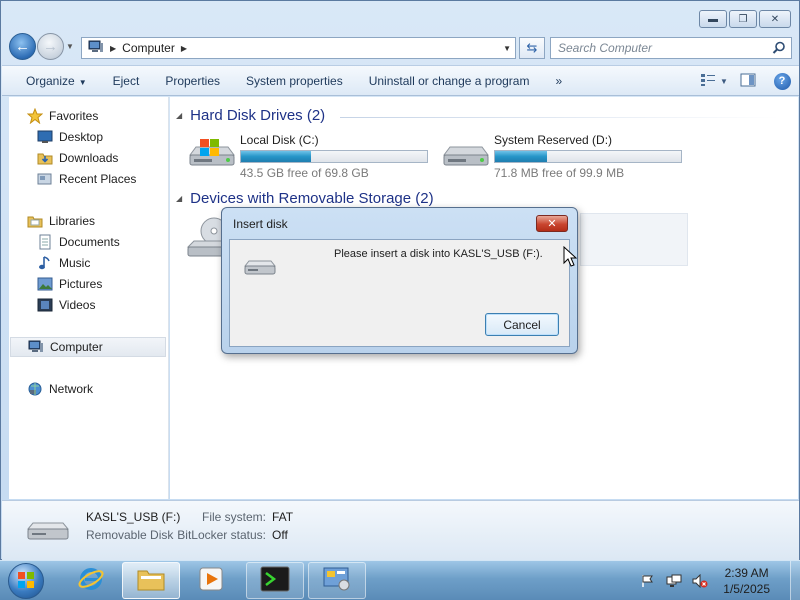 Image resolution: width=800 pixels, height=600 pixels. Describe the element at coordinates (746, 581) in the screenshot. I see `taskbar-clock: 2:39 AM 1/5/2025` at that location.